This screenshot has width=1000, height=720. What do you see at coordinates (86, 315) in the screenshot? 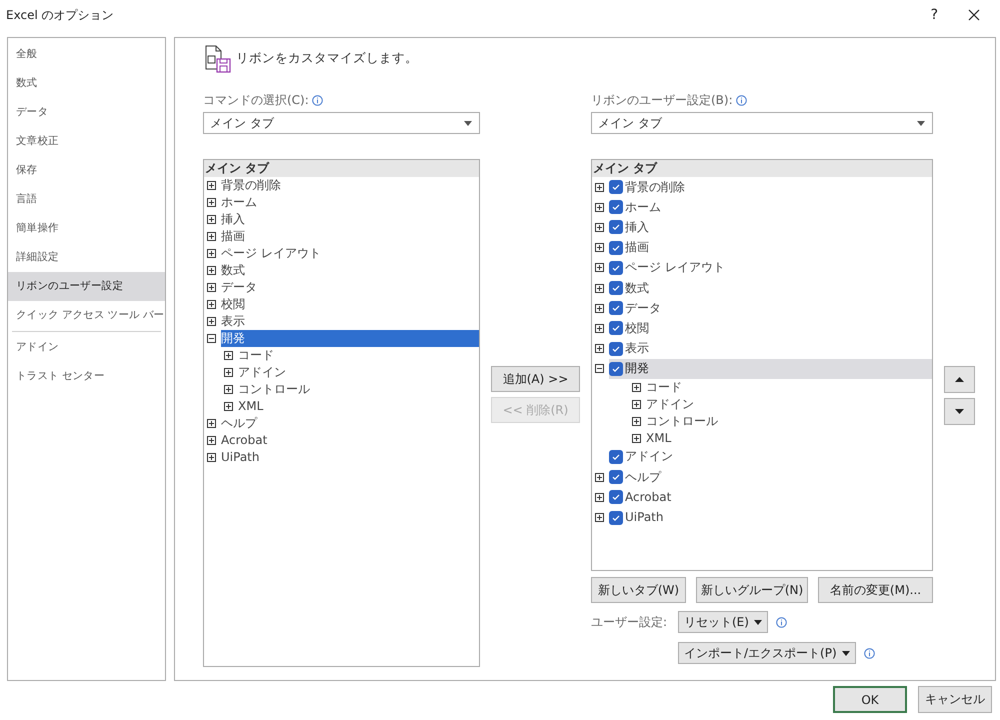
I see `sidebar-item: クイック アクセス ツール バー` at bounding box center [86, 315].